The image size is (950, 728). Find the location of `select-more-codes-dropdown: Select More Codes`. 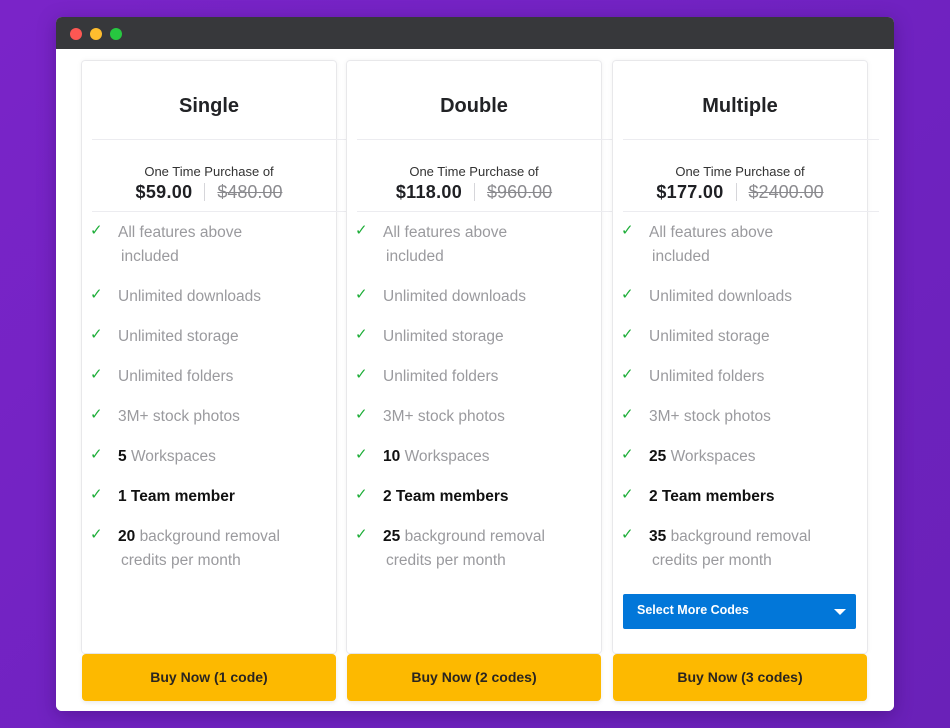

select-more-codes-dropdown: Select More Codes is located at coordinates (739, 611).